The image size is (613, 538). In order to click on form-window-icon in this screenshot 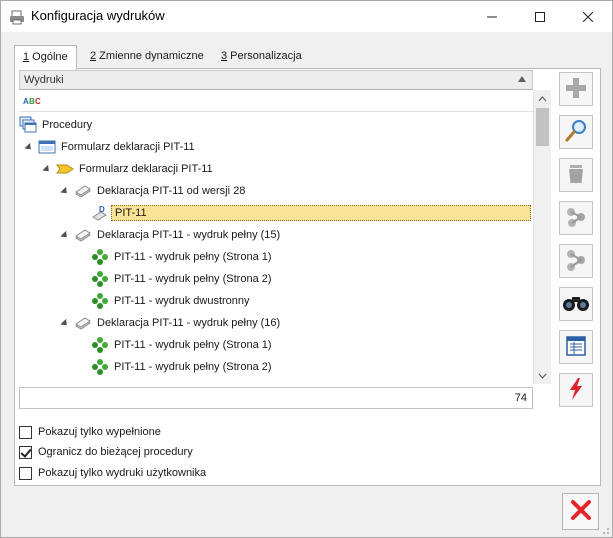, I will do `click(47, 147)`.